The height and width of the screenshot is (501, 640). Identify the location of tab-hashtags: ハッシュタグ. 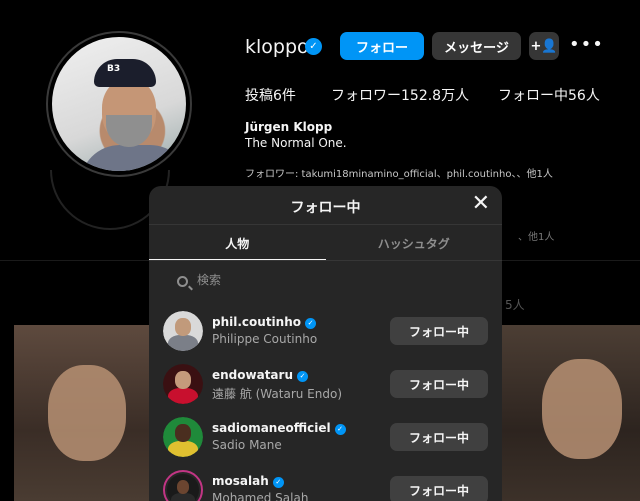
(414, 242).